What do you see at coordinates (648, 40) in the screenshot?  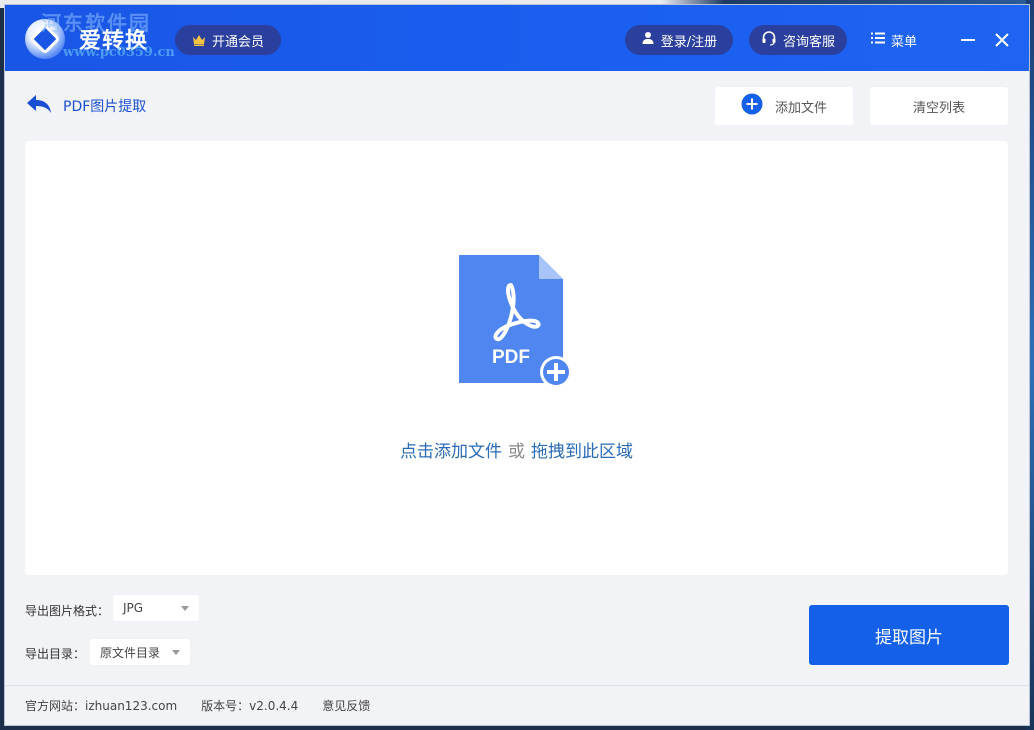 I see `user-icon` at bounding box center [648, 40].